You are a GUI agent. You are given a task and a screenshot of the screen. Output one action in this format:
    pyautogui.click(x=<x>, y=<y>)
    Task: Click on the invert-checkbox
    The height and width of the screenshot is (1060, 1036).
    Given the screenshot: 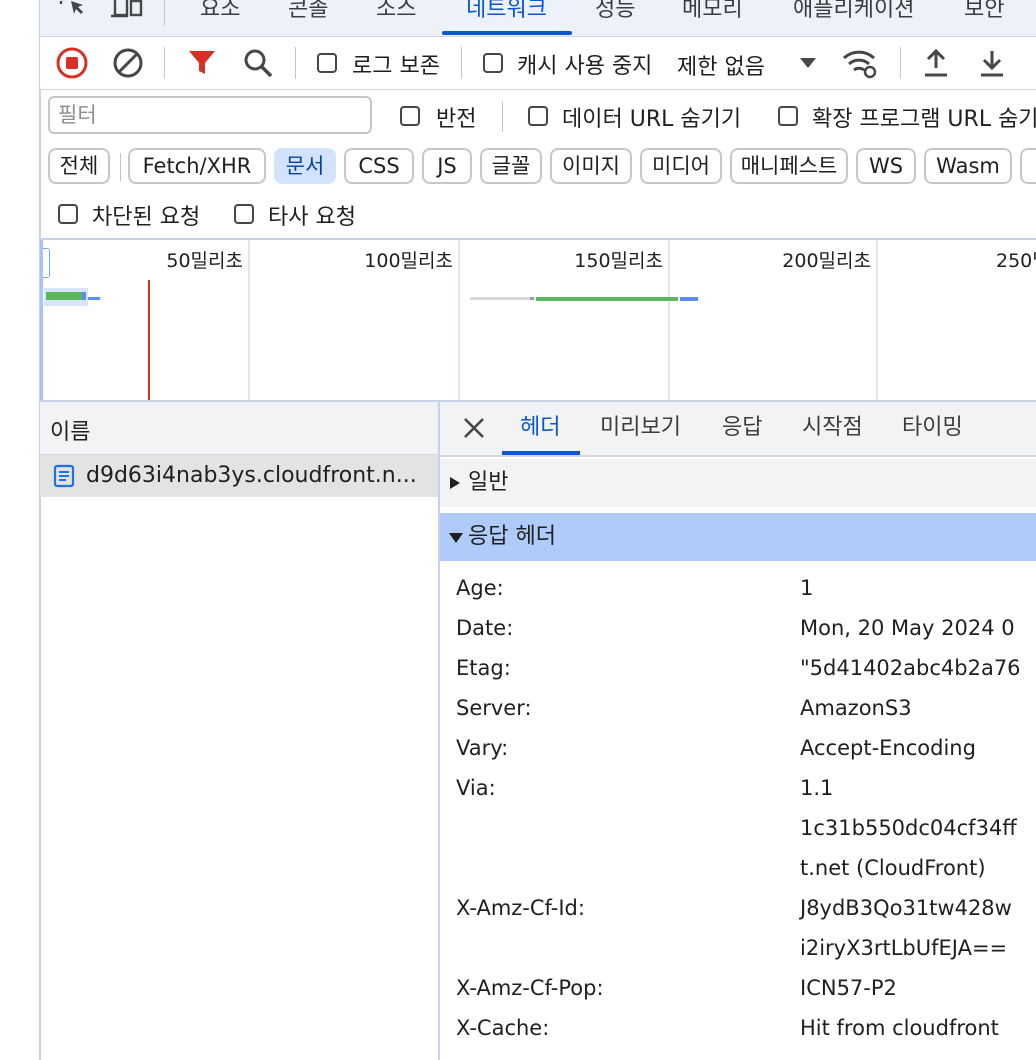 What is the action you would take?
    pyautogui.click(x=410, y=116)
    